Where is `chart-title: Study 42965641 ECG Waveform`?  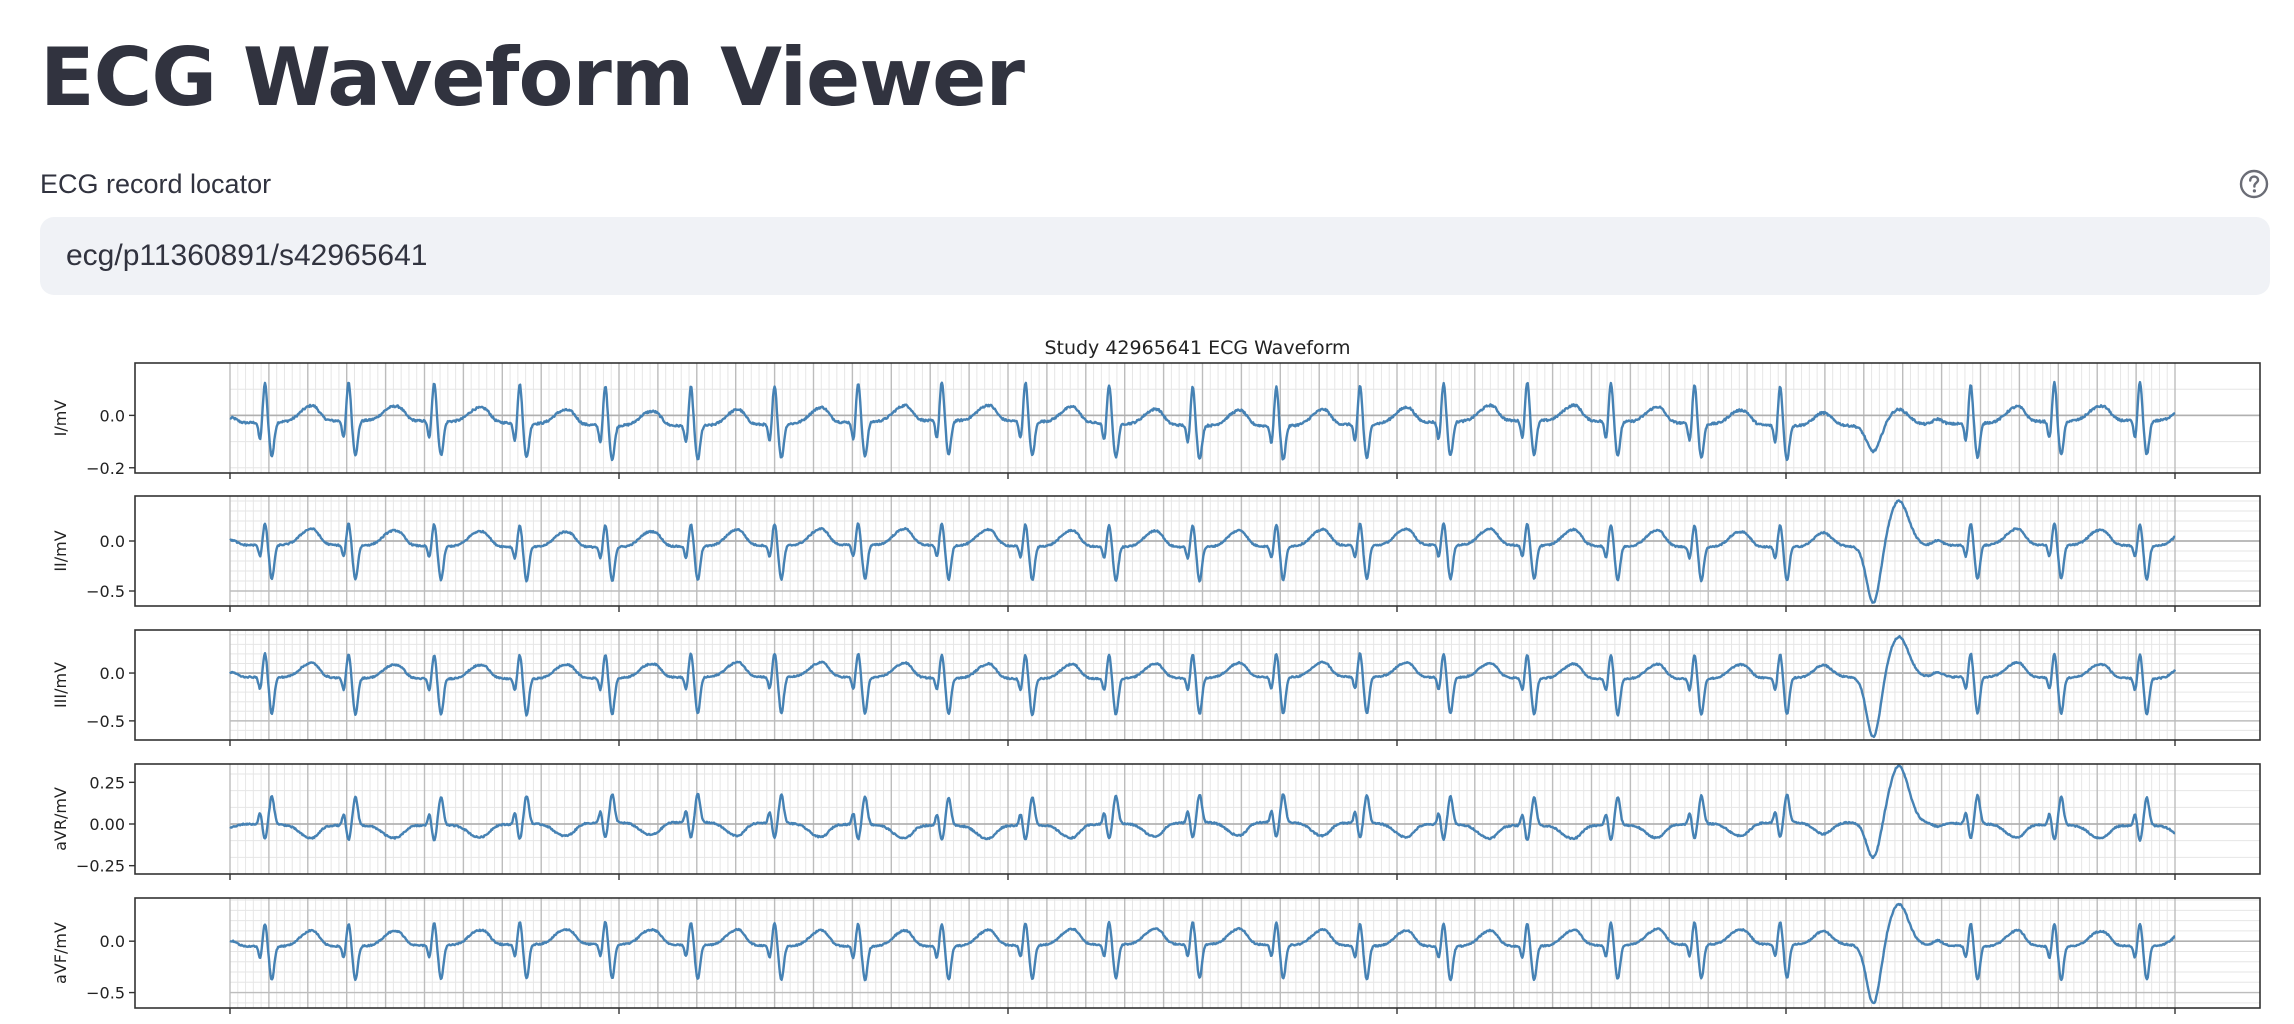
chart-title: Study 42965641 ECG Waveform is located at coordinates (1197, 348).